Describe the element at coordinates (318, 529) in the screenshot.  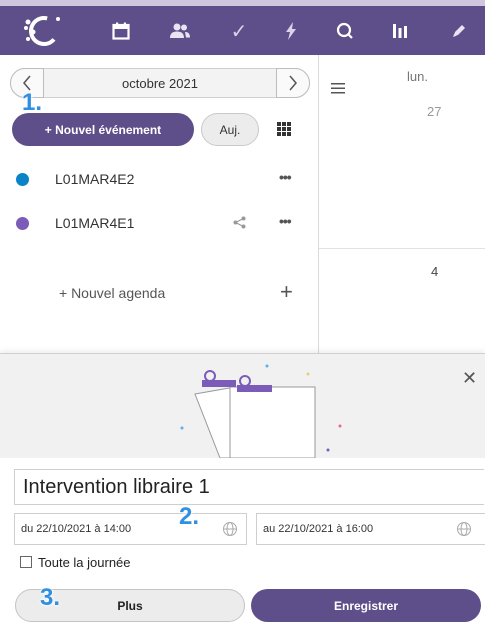
I see `end-date-value: au 22/10/2021 à 16:00` at that location.